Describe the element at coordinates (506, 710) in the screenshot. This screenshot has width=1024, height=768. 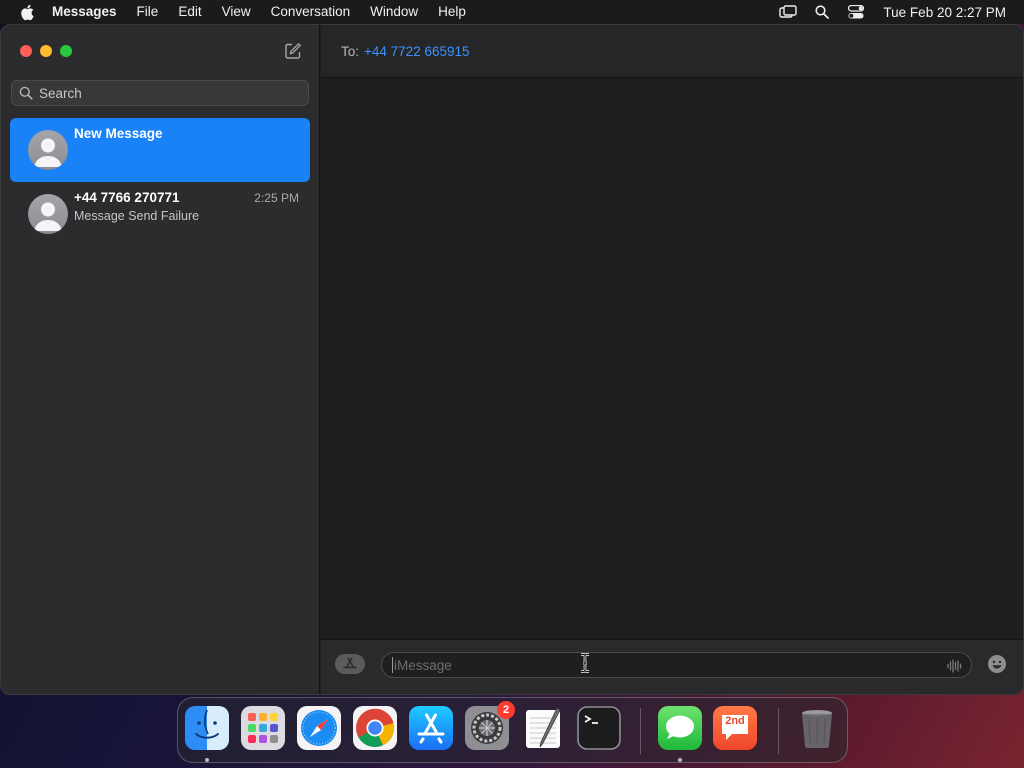
I see `settings-notification-badge: 2` at that location.